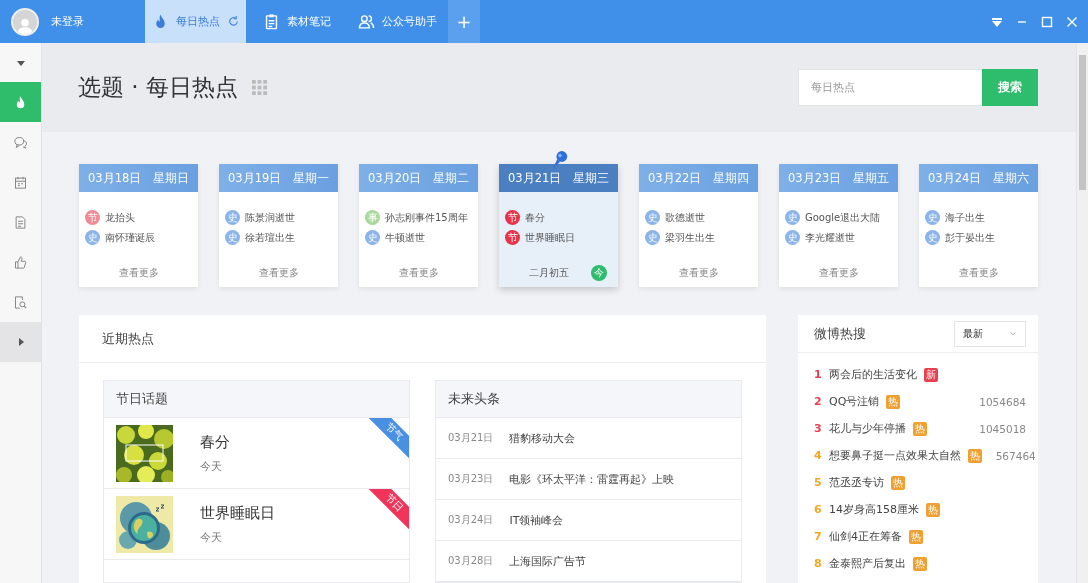 The width and height of the screenshot is (1088, 583). What do you see at coordinates (550, 237) in the screenshot?
I see `event-text: 世界睡眠日` at bounding box center [550, 237].